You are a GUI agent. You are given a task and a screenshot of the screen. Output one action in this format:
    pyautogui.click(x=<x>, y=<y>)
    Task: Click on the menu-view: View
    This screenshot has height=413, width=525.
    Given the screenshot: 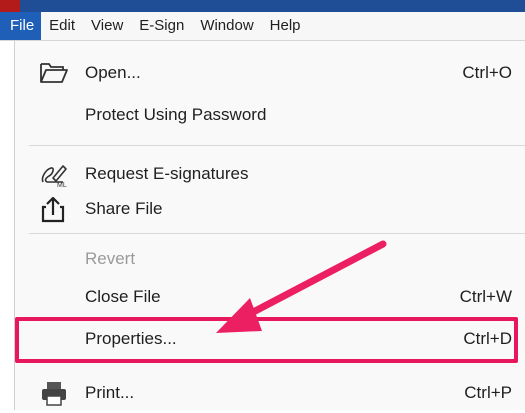 What is the action you would take?
    pyautogui.click(x=107, y=26)
    